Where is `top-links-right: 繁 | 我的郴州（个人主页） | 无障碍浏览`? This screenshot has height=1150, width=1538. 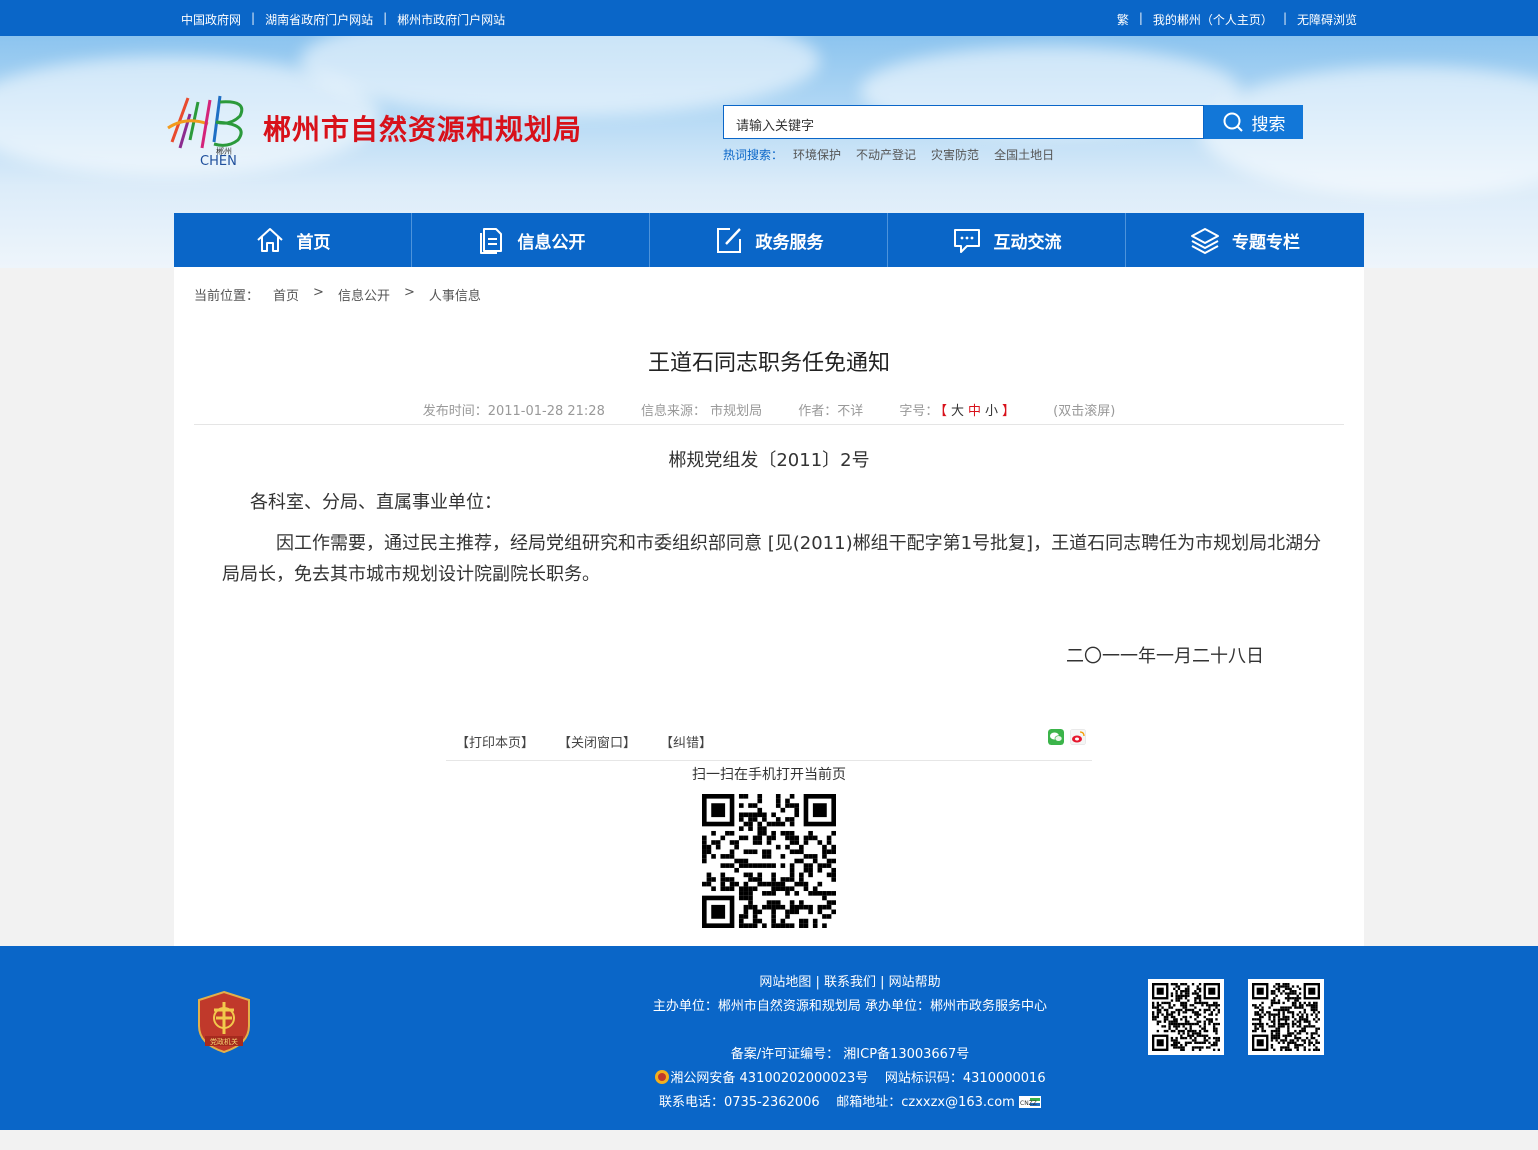 top-links-right: 繁 | 我的郴州（个人主页） | 无障碍浏览 is located at coordinates (1237, 19).